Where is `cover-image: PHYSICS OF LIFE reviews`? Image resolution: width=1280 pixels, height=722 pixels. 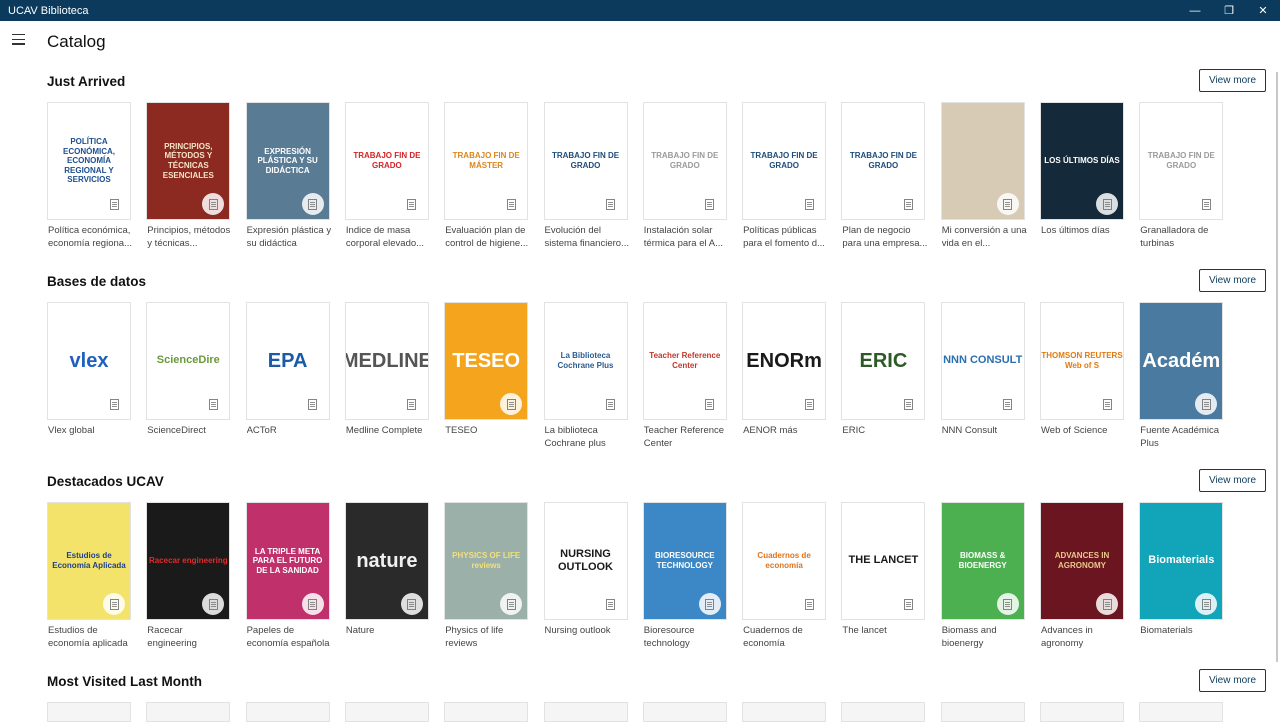 cover-image: PHYSICS OF LIFE reviews is located at coordinates (486, 561).